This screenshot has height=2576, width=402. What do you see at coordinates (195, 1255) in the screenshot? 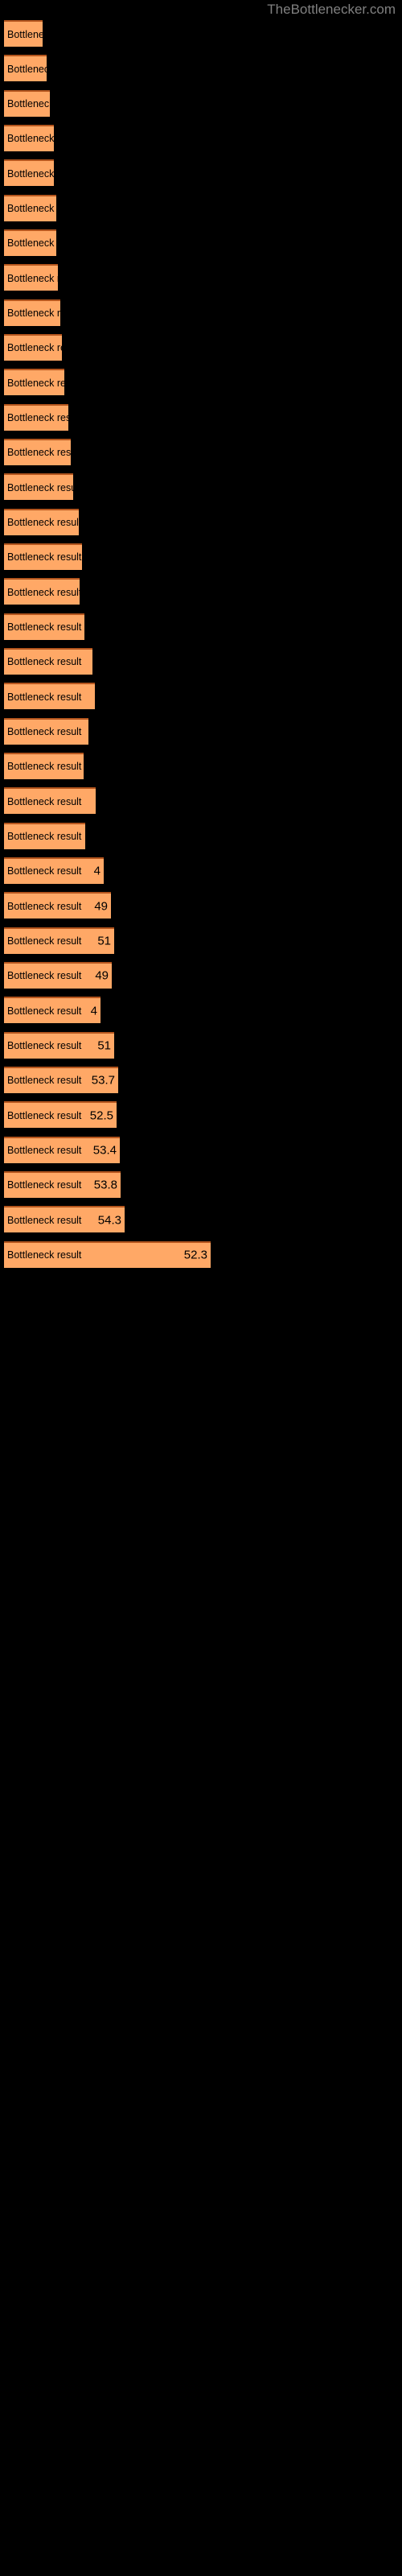
I see `bar-value: 52.3` at bounding box center [195, 1255].